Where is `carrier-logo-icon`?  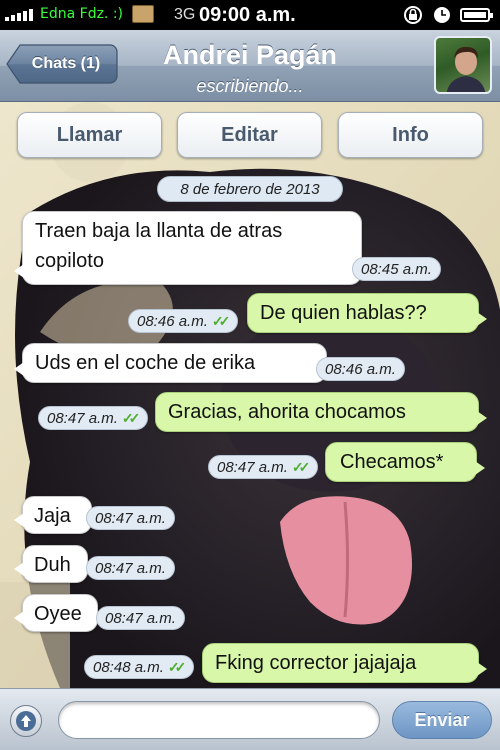
carrier-logo-icon is located at coordinates (143, 14).